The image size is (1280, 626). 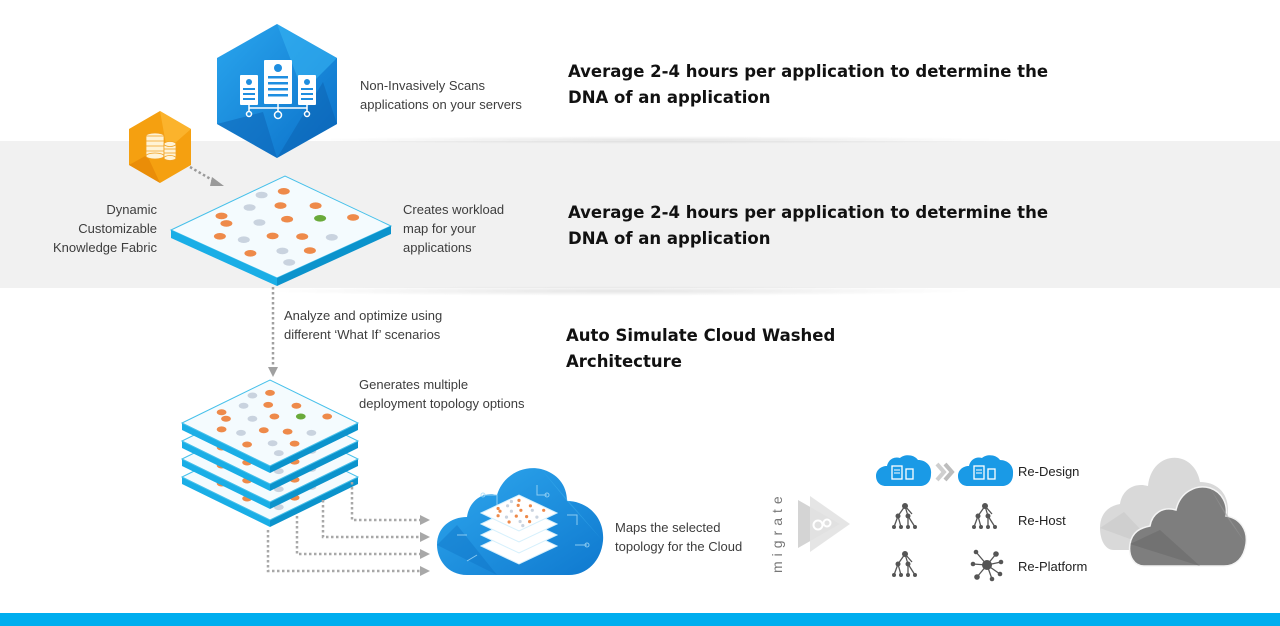 What do you see at coordinates (660, 140) in the screenshot?
I see `band-shadow-top` at bounding box center [660, 140].